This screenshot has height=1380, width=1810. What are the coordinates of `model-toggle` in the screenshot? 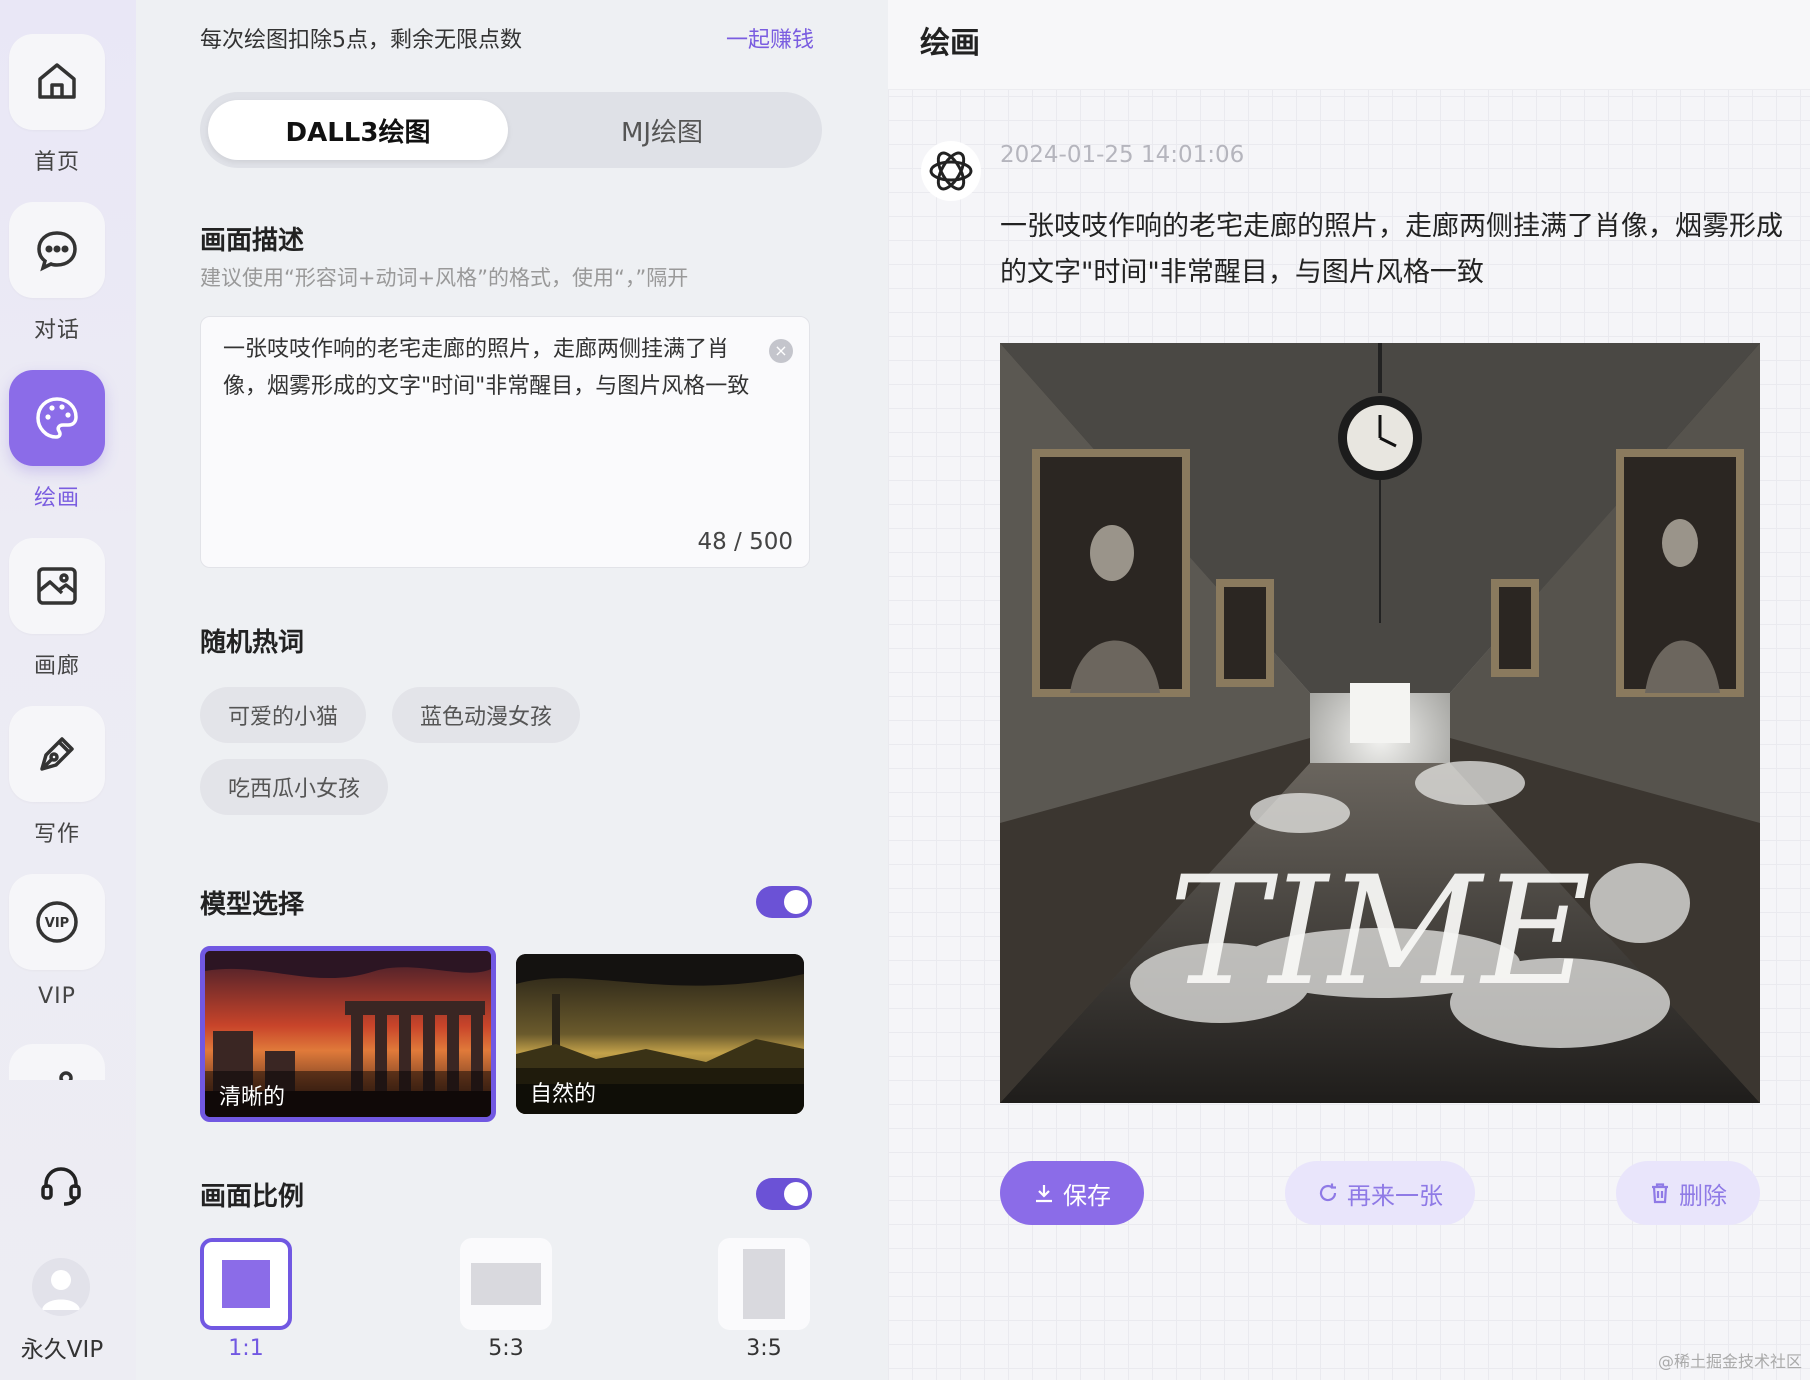 It's located at (784, 902).